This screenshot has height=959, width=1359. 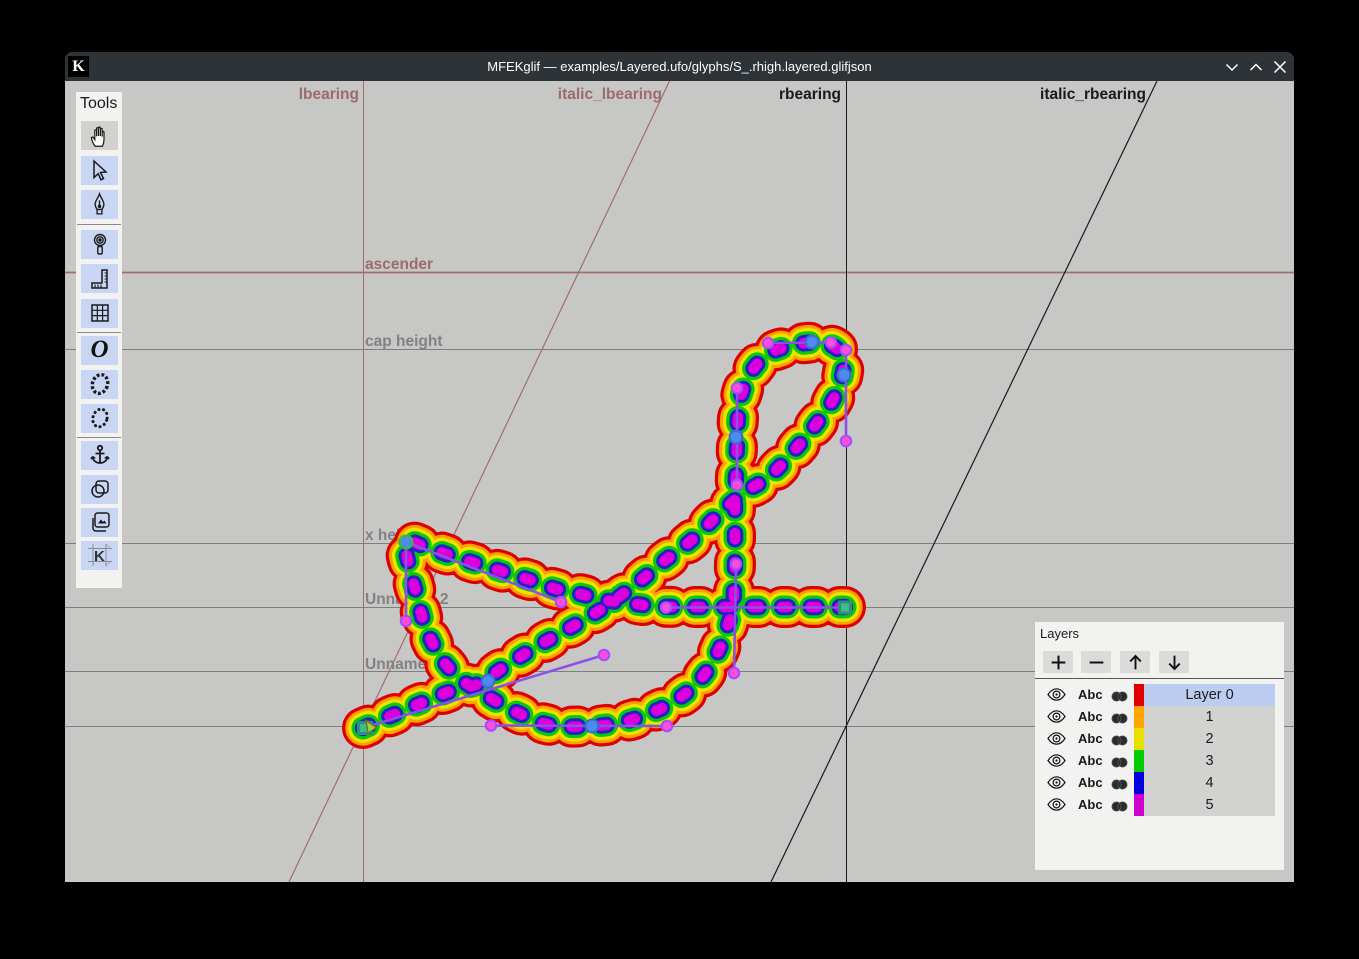 What do you see at coordinates (329, 94) in the screenshot?
I see `svg-text: lbearing` at bounding box center [329, 94].